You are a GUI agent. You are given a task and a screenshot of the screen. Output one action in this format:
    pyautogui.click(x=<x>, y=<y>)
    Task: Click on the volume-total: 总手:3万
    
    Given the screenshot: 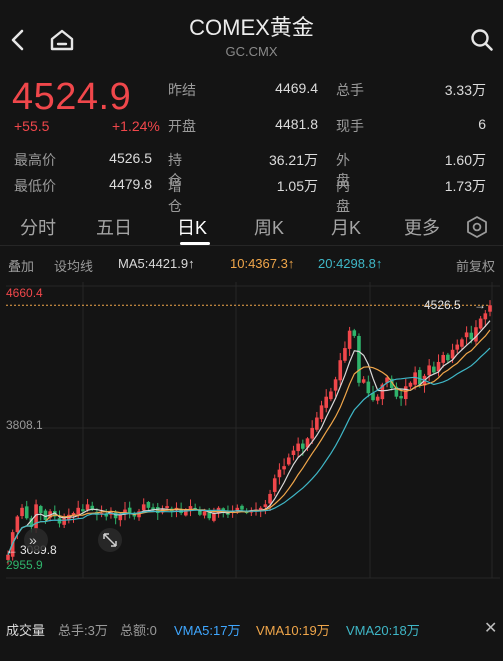 What is the action you would take?
    pyautogui.click(x=83, y=630)
    